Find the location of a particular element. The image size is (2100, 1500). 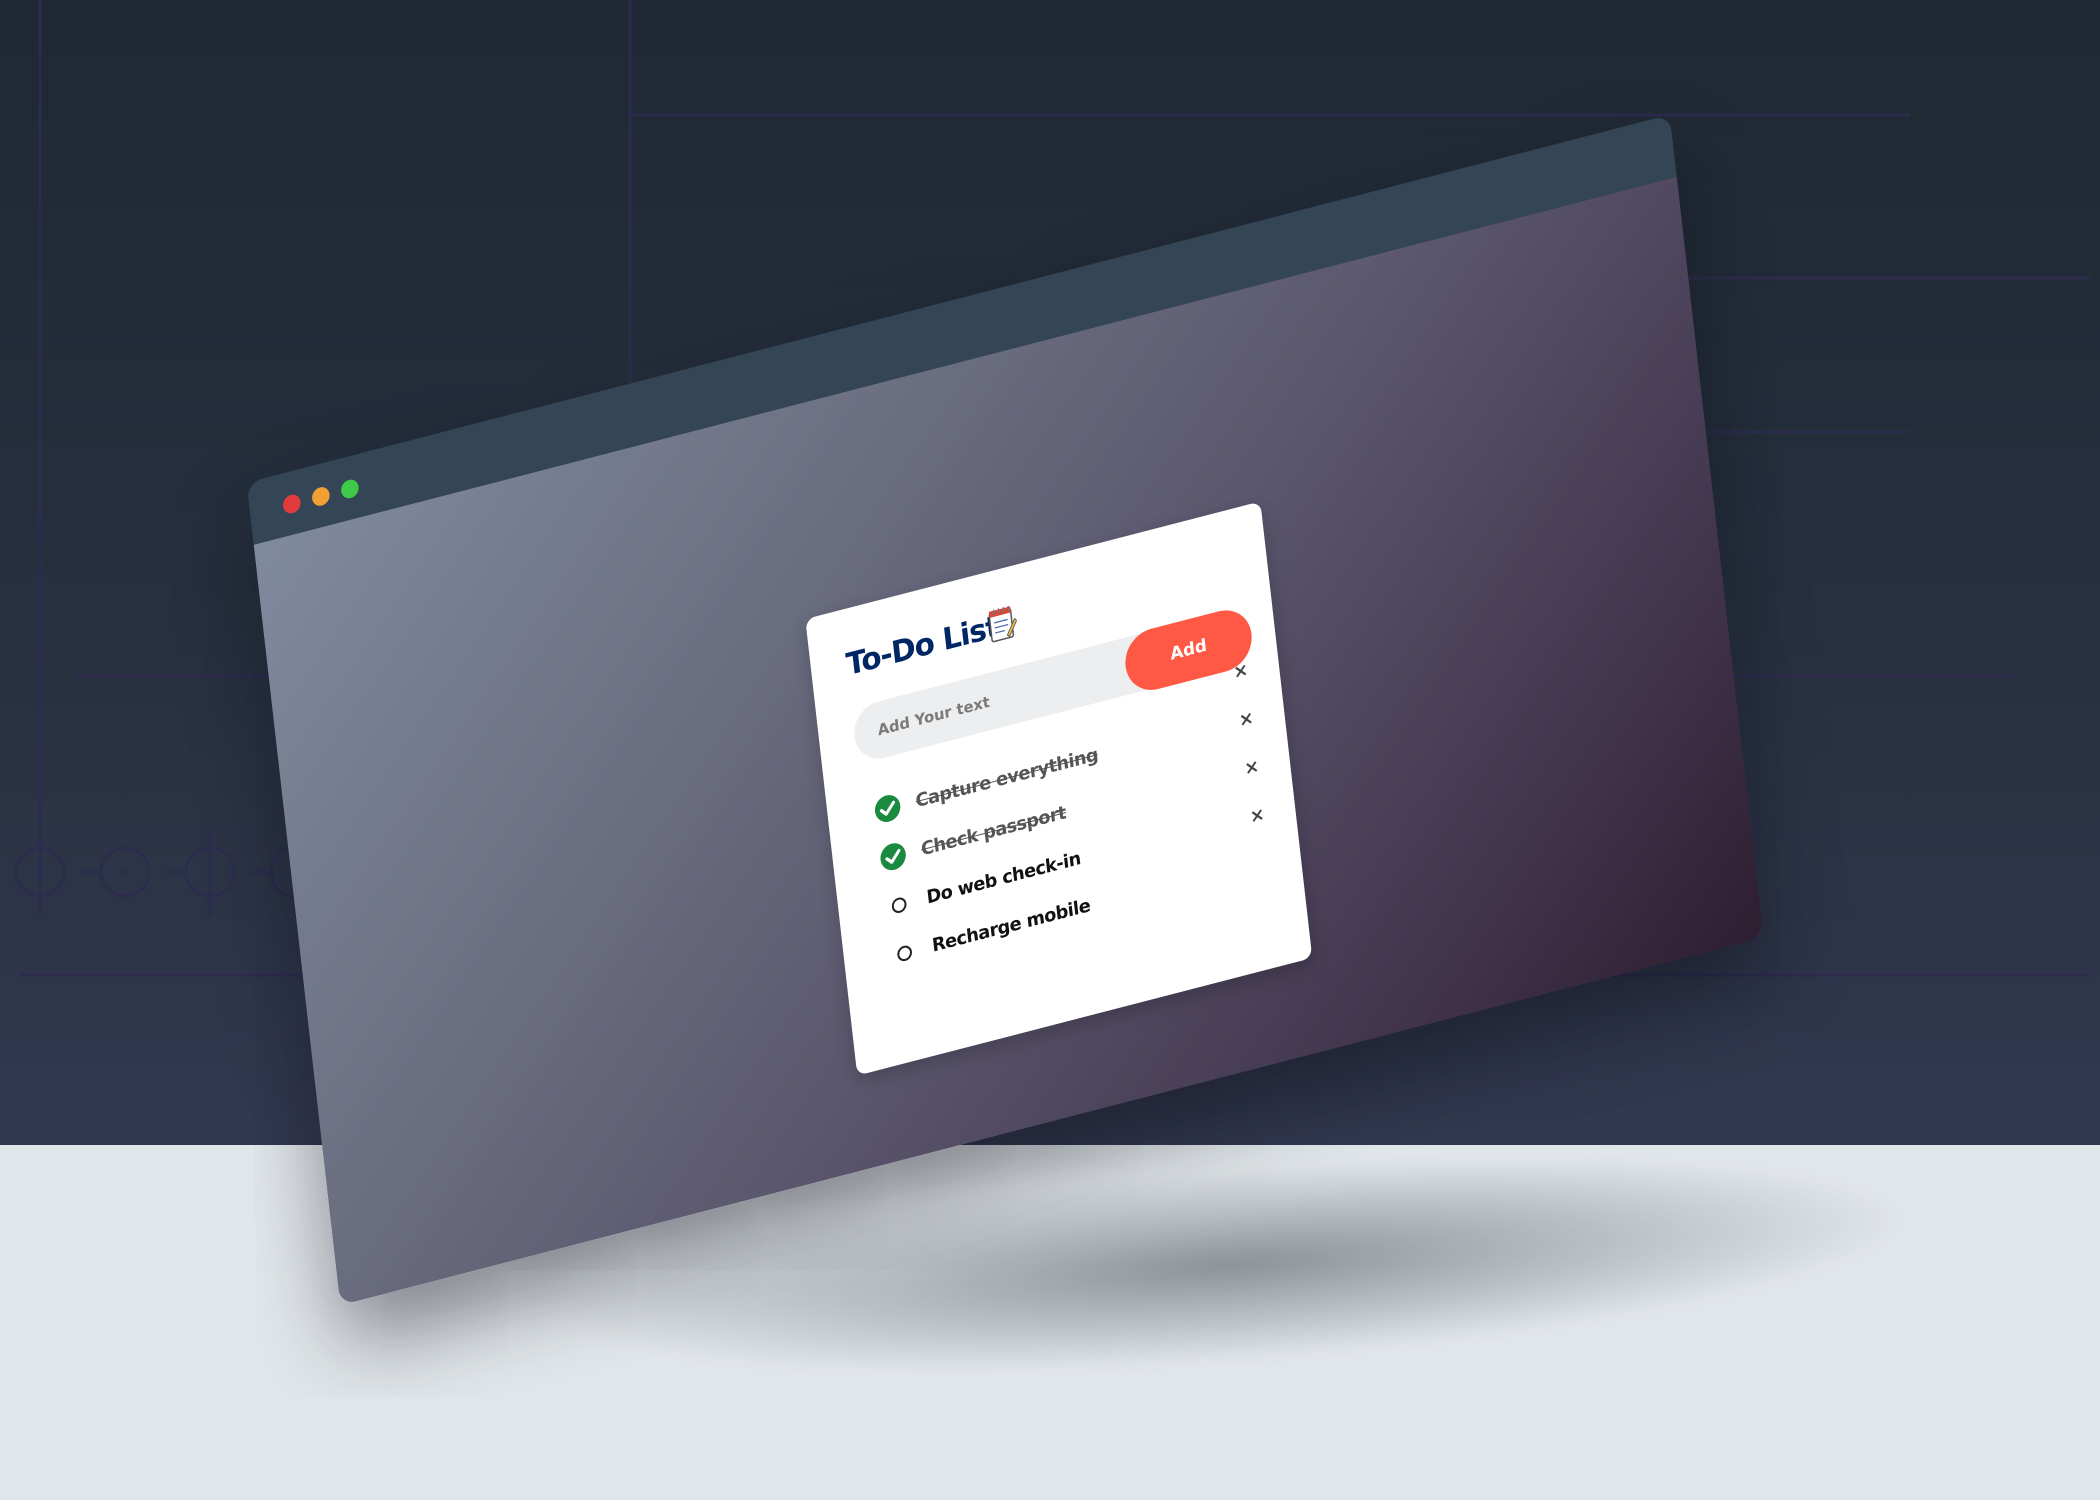

minimize-window-dot is located at coordinates (321, 496).